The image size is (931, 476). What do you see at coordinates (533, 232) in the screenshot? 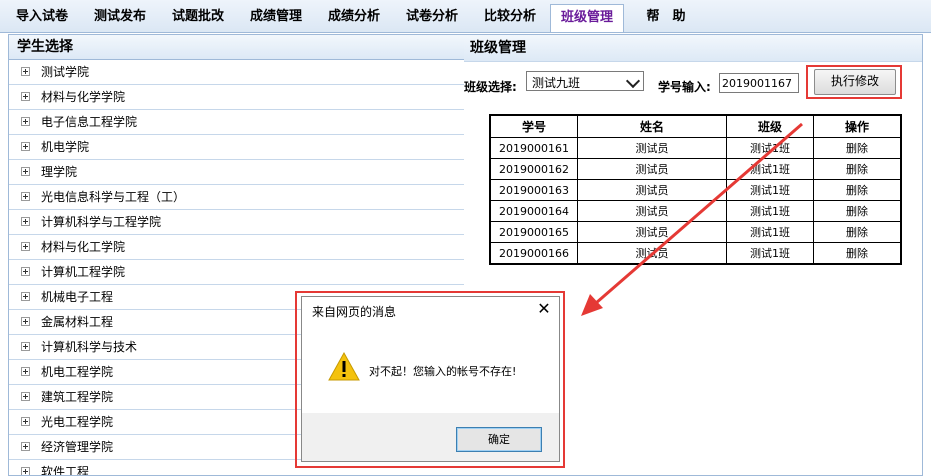
I see `student-id-cell: 2019000165` at bounding box center [533, 232].